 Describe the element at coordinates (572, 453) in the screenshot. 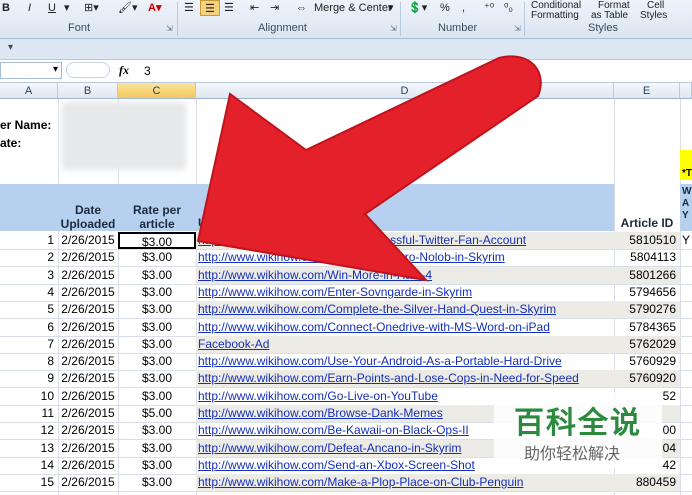

I see `watermark-subtitle: 助你轻松解决` at that location.